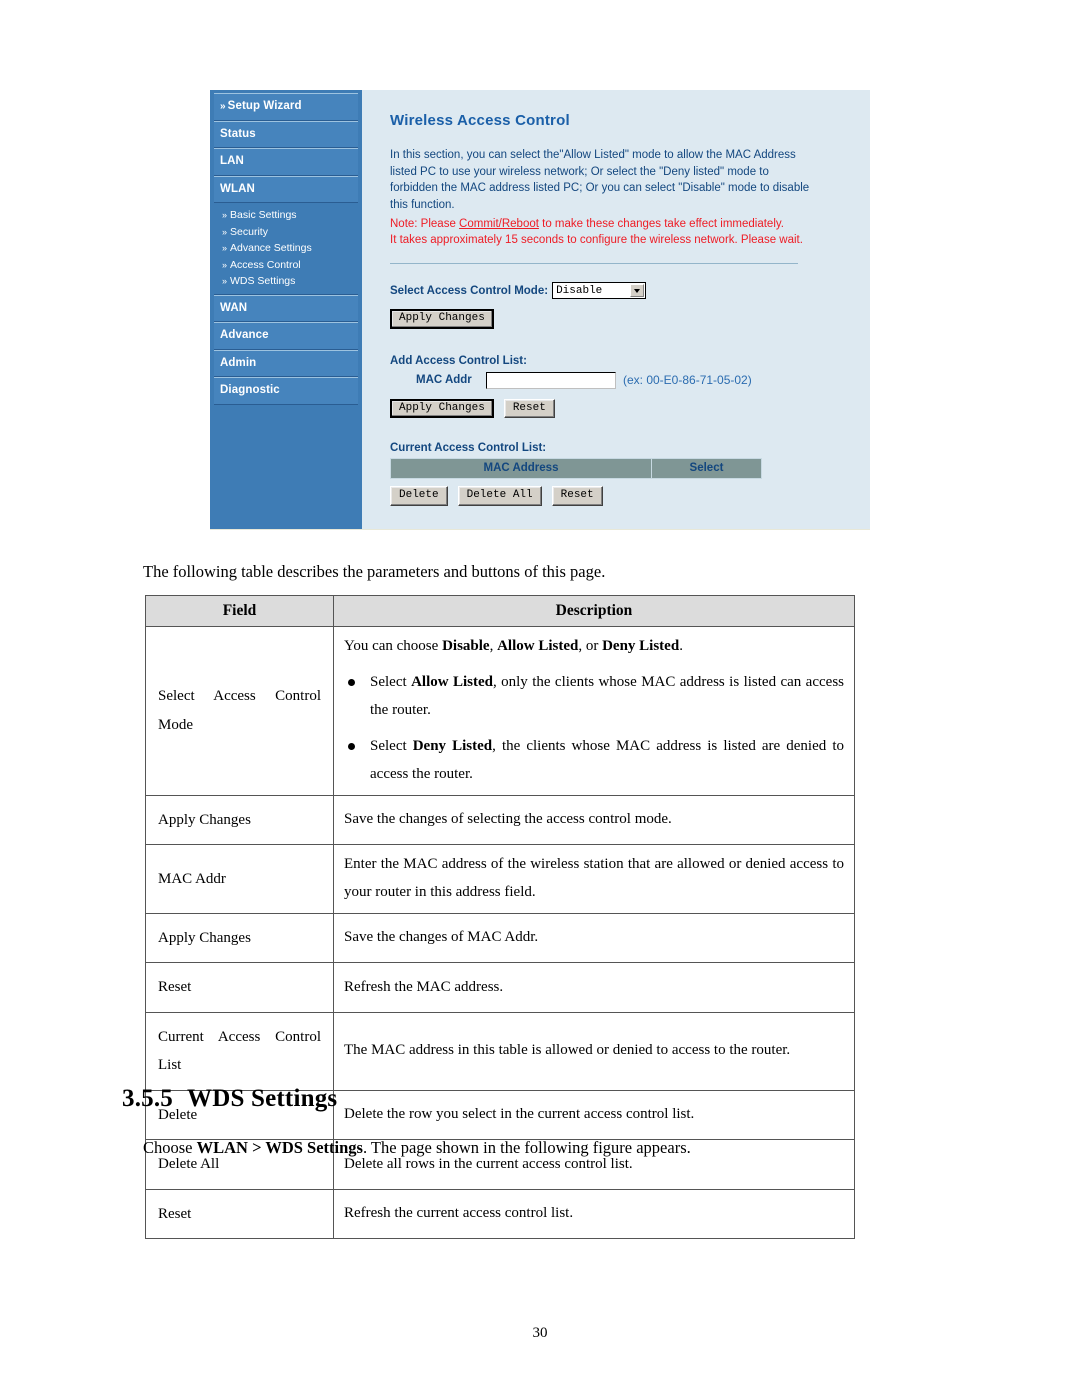  What do you see at coordinates (442, 408) in the screenshot?
I see `apply-changes-mac-button: Apply Changes` at bounding box center [442, 408].